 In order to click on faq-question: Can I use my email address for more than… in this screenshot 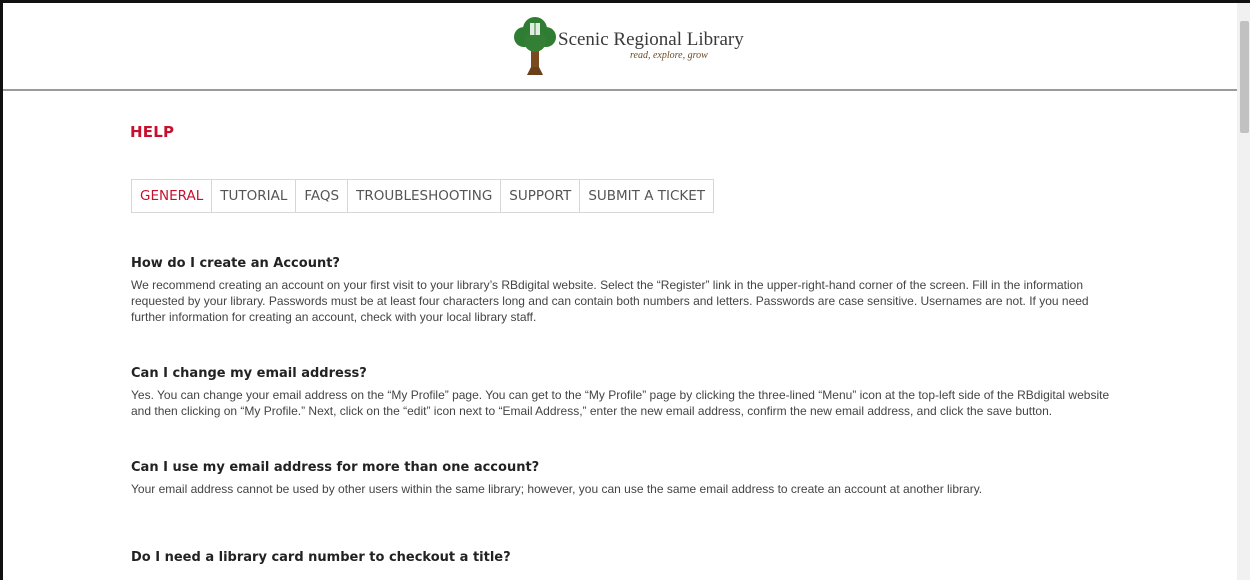, I will do `click(335, 467)`.